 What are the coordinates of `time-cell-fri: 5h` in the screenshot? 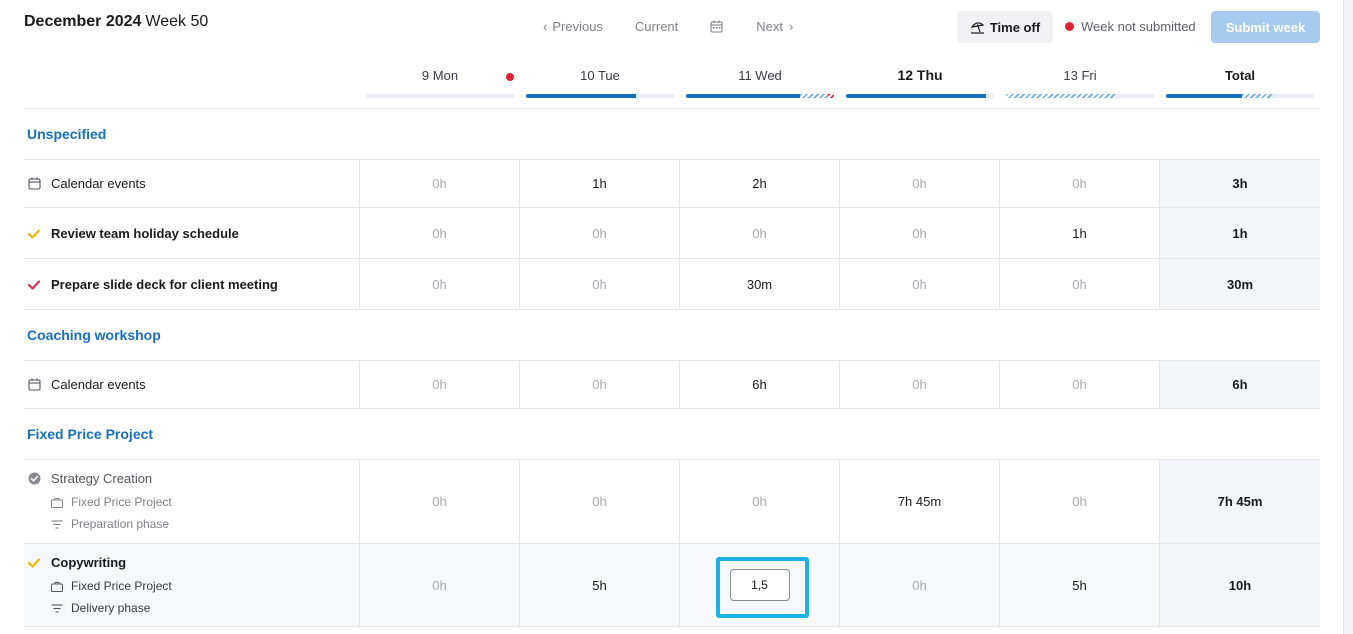 It's located at (1080, 585).